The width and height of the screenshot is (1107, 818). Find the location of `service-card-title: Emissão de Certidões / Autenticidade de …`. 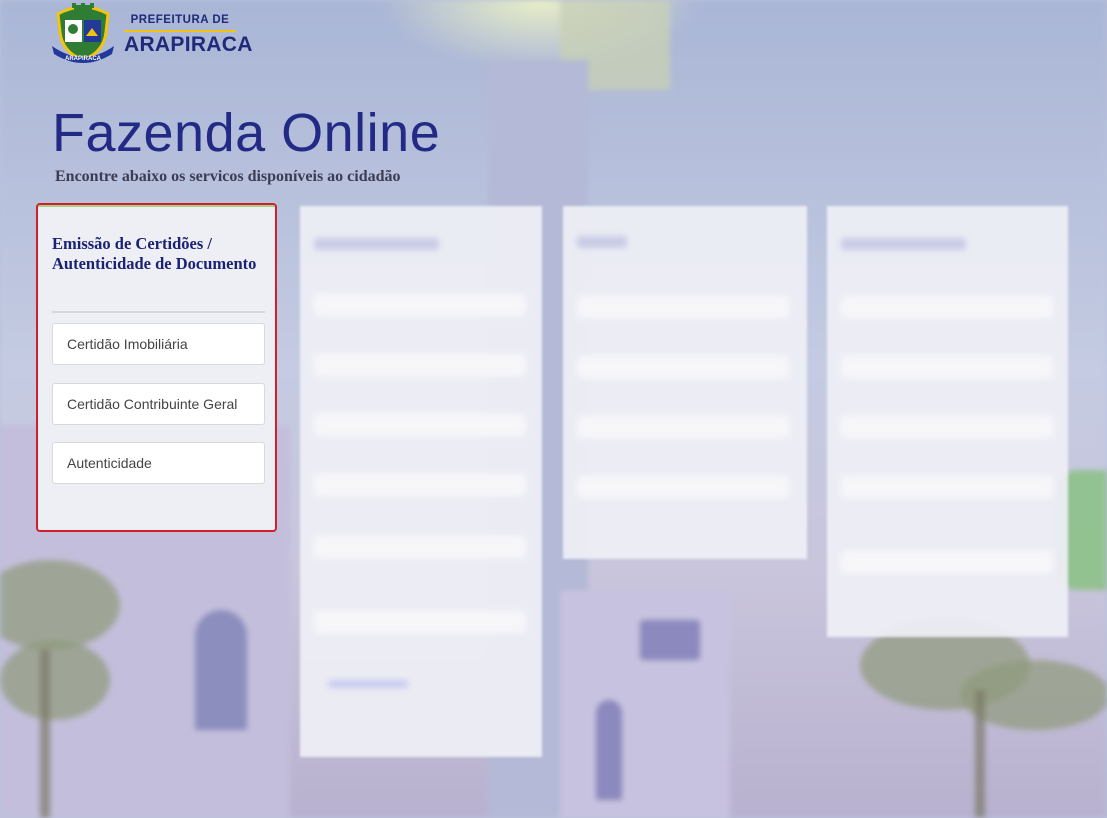

service-card-title: Emissão de Certidões / Autenticidade de … is located at coordinates (154, 253).